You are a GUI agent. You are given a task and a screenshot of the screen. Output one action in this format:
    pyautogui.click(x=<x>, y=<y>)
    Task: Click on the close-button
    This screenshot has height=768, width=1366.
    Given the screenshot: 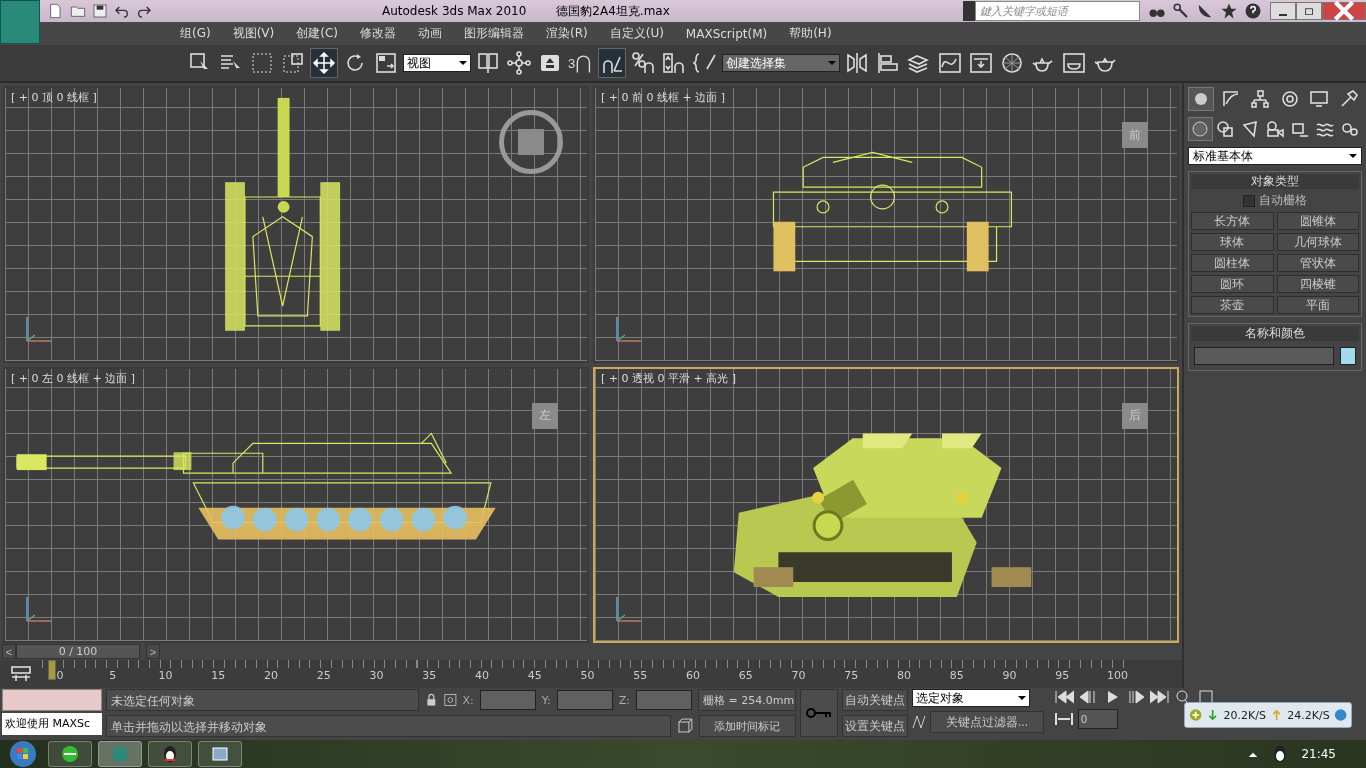 What is the action you would take?
    pyautogui.click(x=1344, y=11)
    